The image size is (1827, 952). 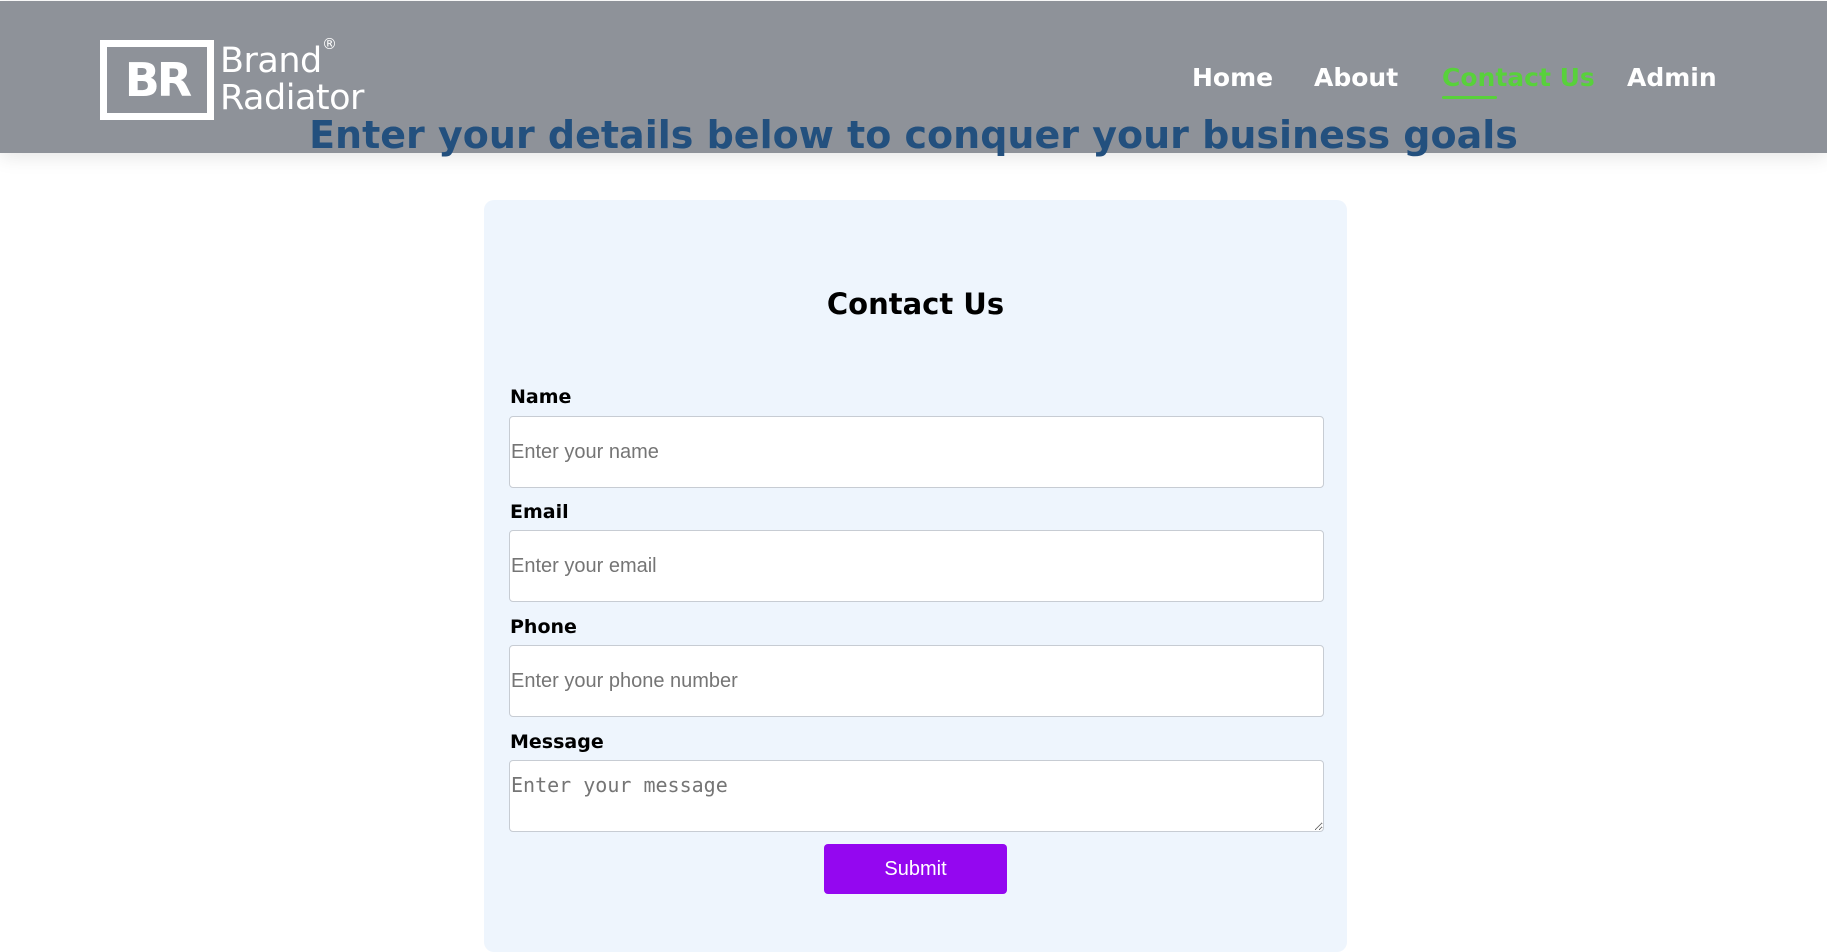 I want to click on main-nav: Home About Contact Us Admin, so click(x=913, y=81).